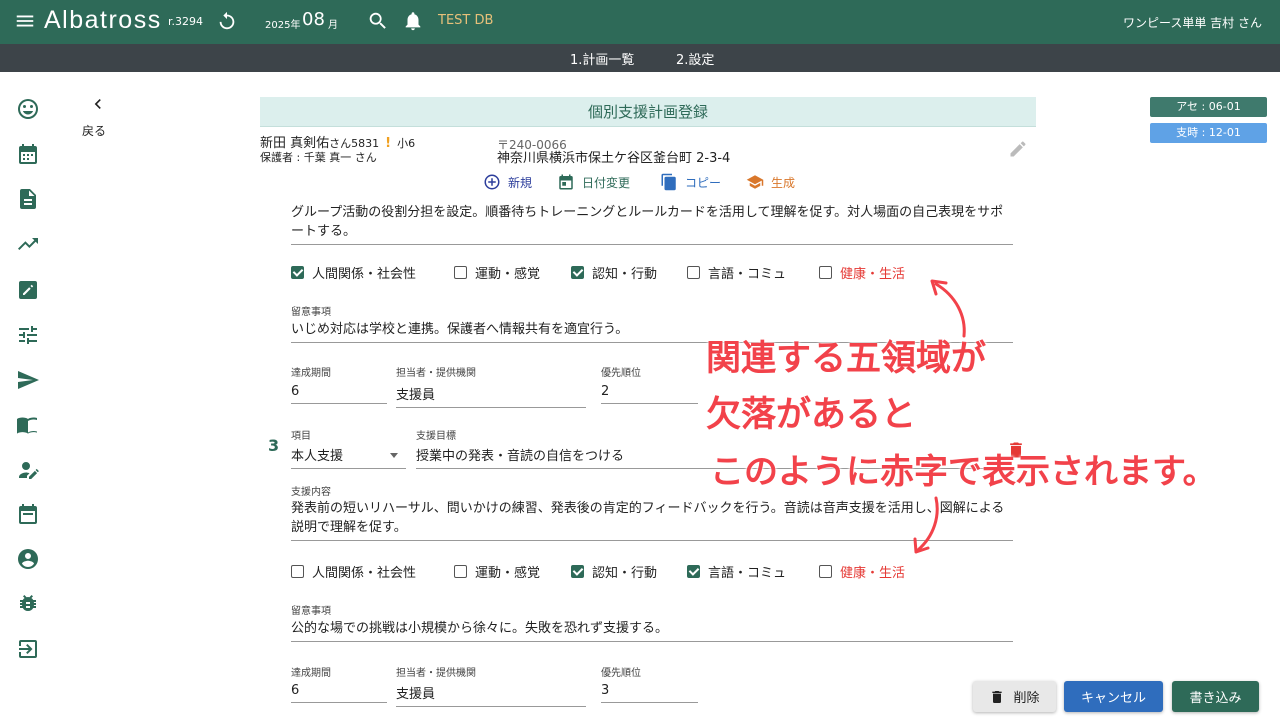 The width and height of the screenshot is (1280, 720). I want to click on account-circle-icon, so click(28, 559).